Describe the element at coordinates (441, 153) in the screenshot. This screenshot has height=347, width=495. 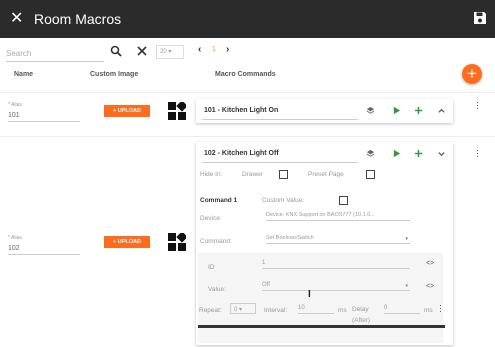
I see `chevron-down-icon` at that location.